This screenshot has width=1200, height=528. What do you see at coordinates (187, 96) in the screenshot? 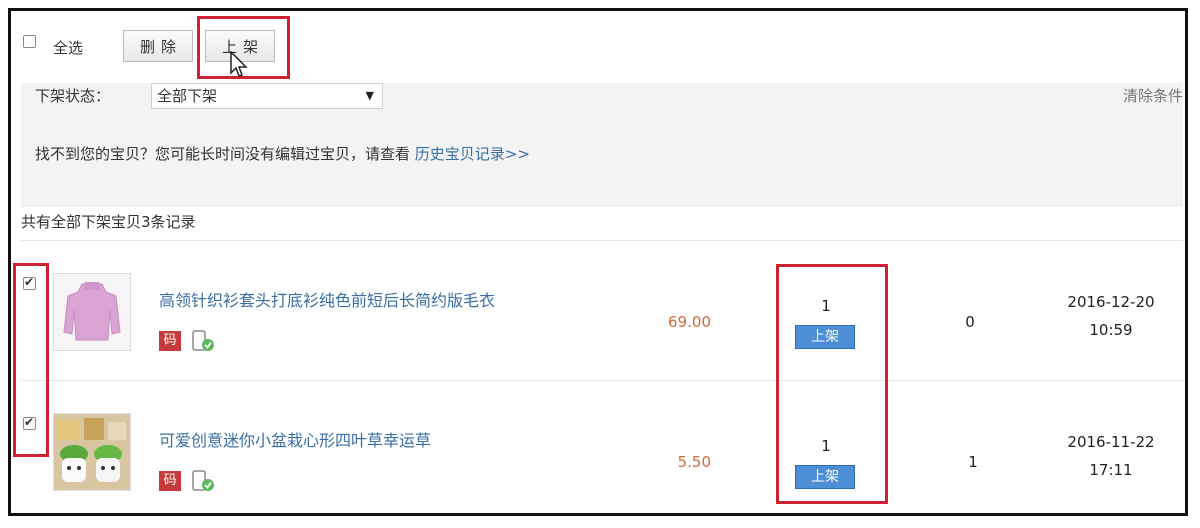
I see `status-filter-value: 全部下架` at bounding box center [187, 96].